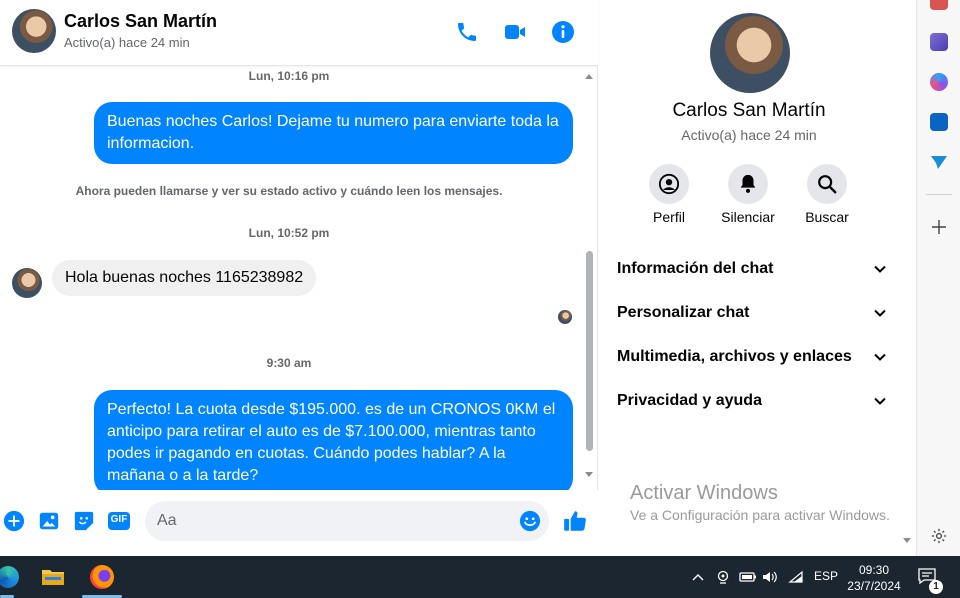  Describe the element at coordinates (939, 162) in the screenshot. I see `send-icon` at that location.